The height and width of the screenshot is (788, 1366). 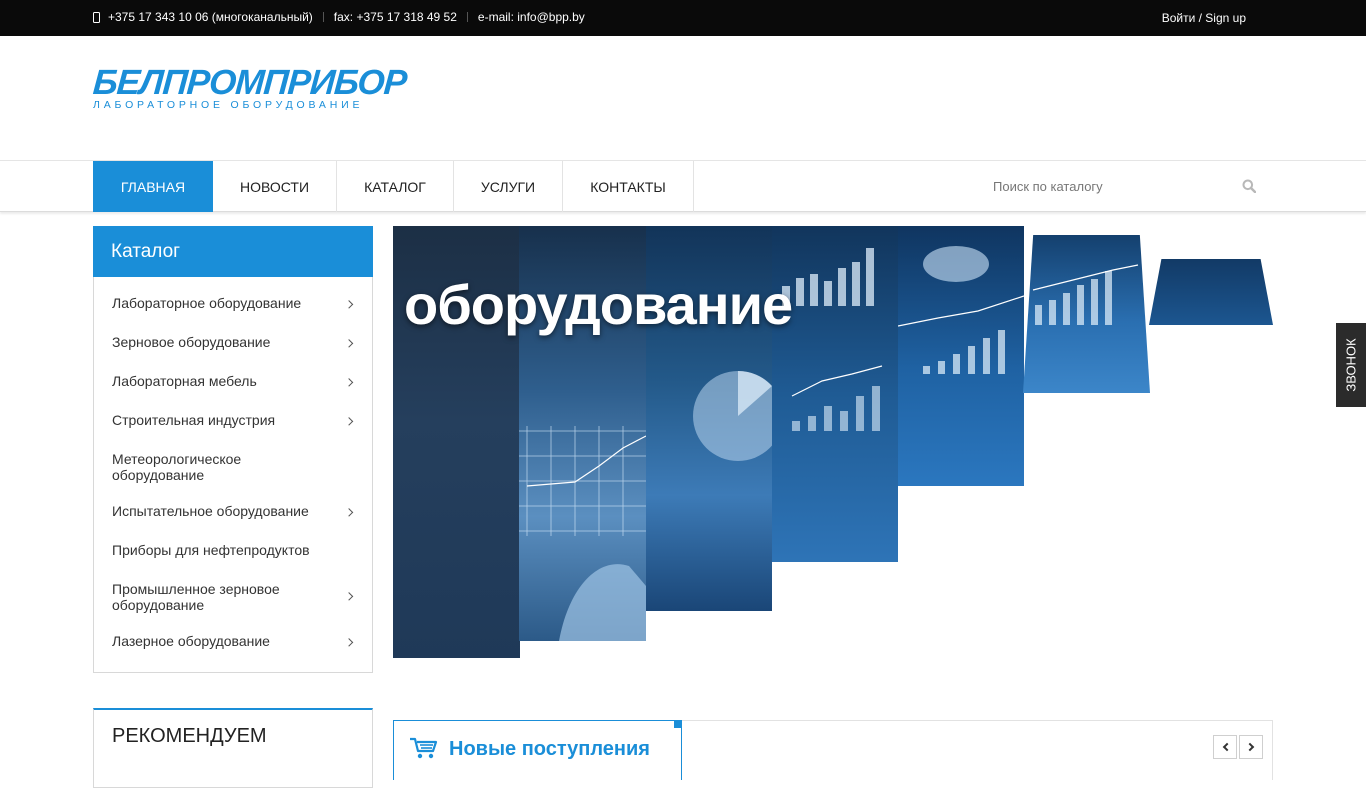 What do you see at coordinates (210, 511) in the screenshot?
I see `catalog-item-label: Испытательное оборудование` at bounding box center [210, 511].